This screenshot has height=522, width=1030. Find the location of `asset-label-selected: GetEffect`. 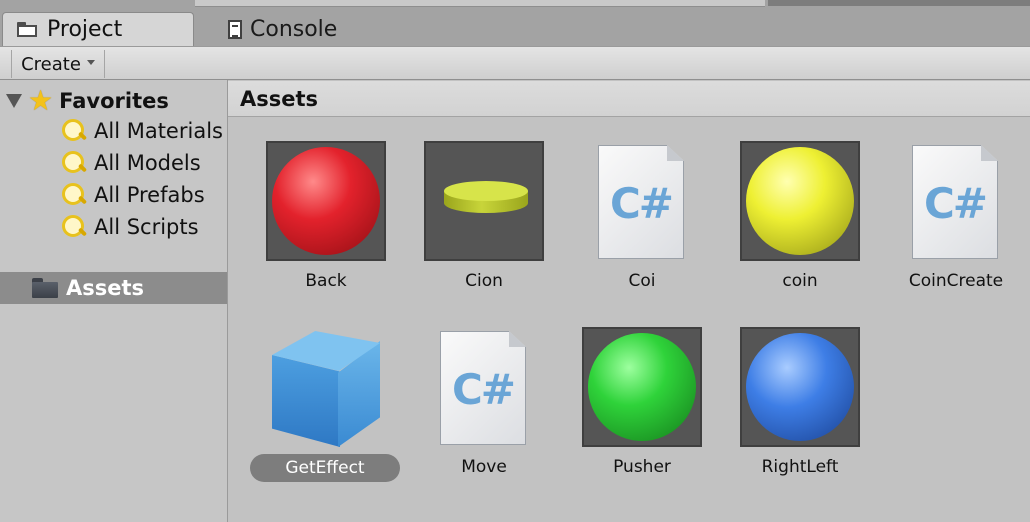

asset-label-selected: GetEffect is located at coordinates (325, 468).